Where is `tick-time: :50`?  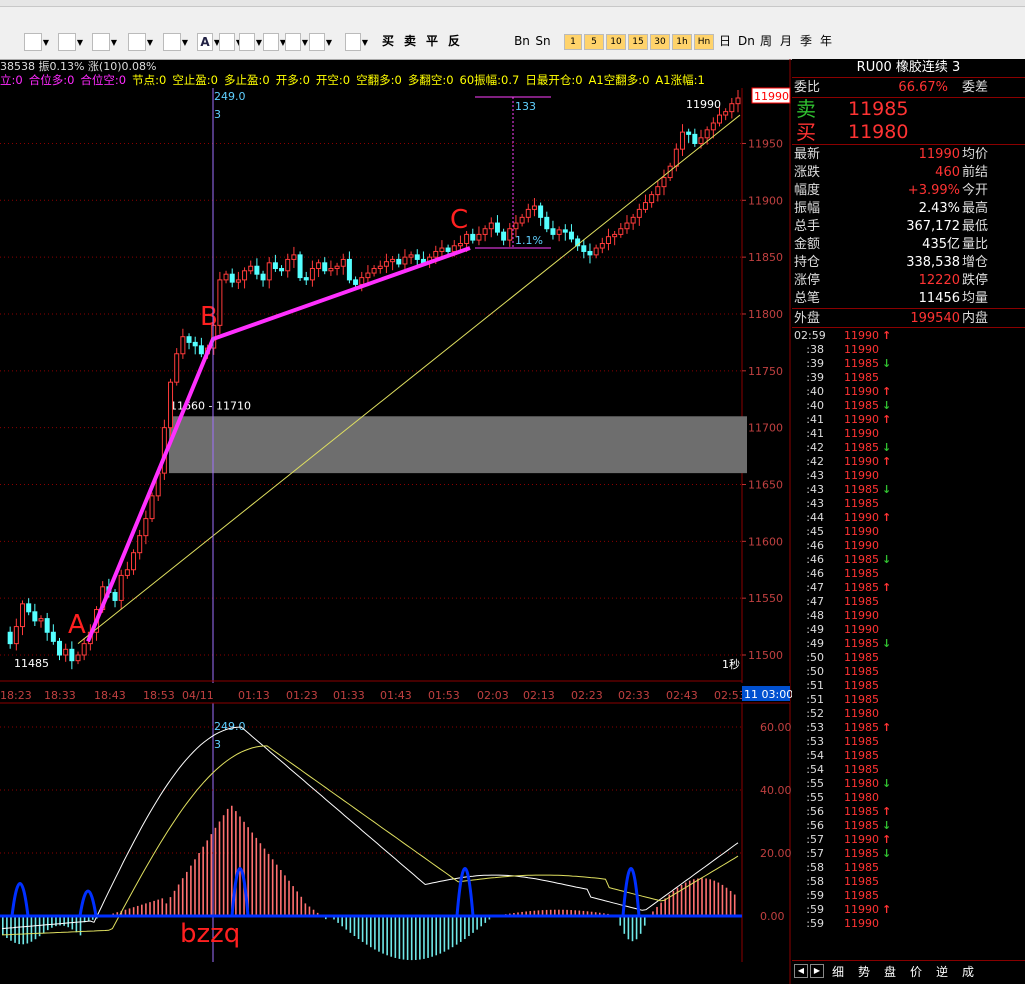
tick-time: :50 is located at coordinates (815, 657).